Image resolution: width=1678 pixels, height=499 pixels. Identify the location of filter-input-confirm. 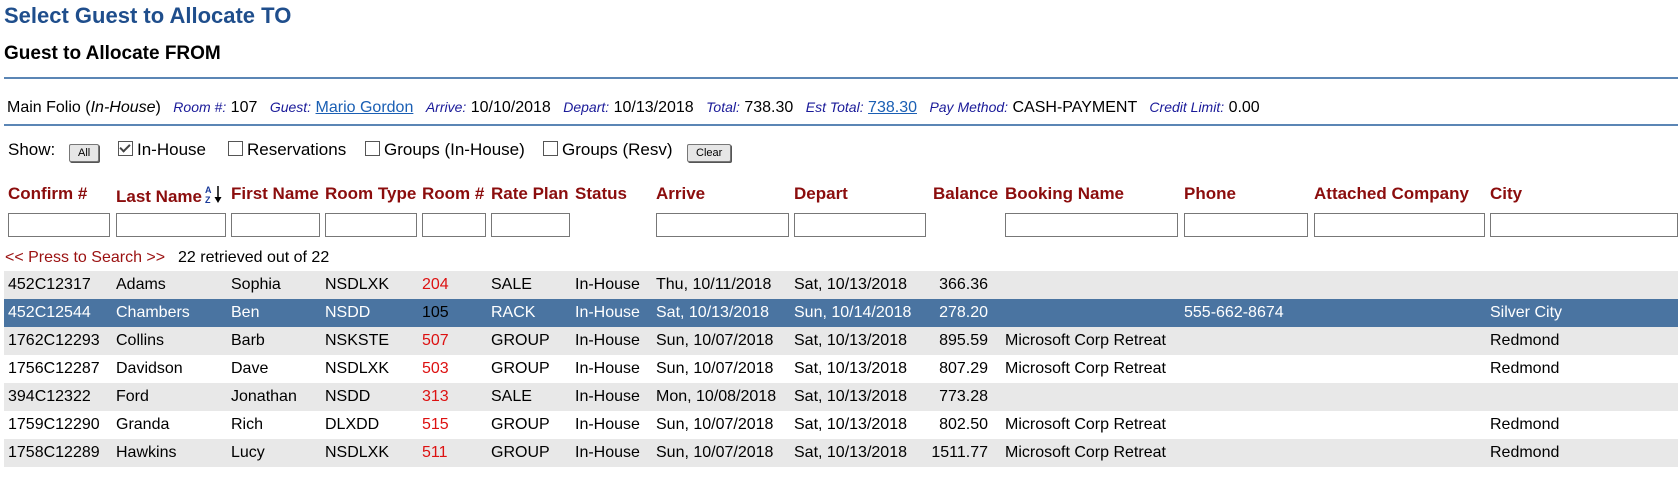
(59, 225).